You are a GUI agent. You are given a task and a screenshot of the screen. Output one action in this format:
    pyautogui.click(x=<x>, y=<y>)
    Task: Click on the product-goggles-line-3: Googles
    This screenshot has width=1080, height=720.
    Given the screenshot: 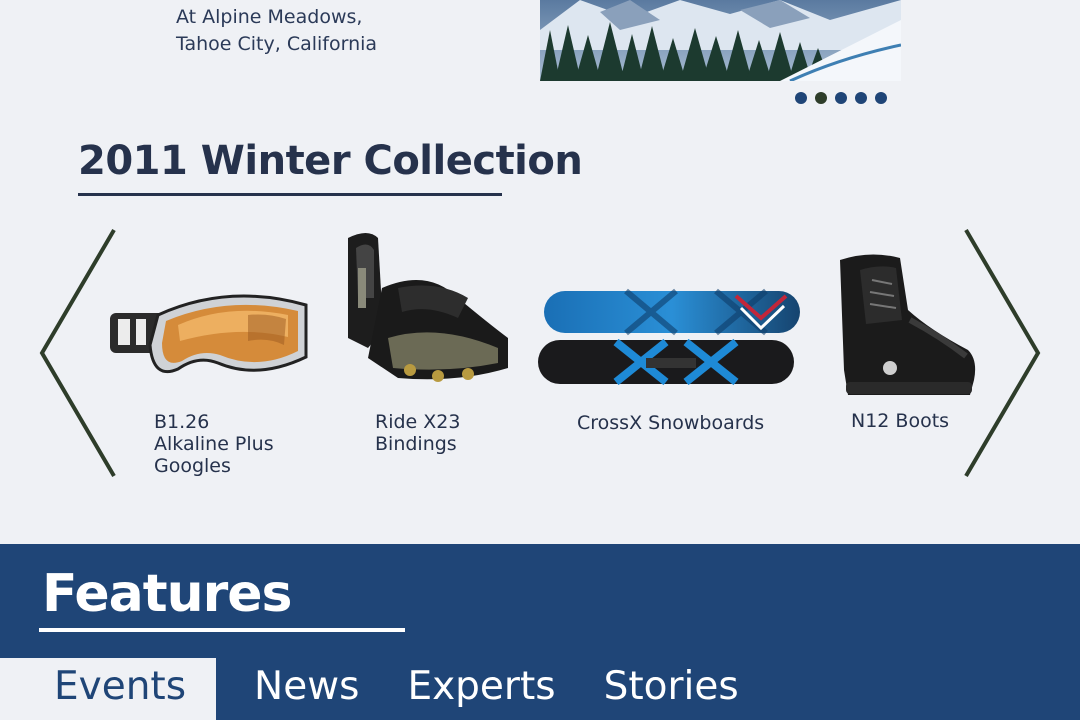 What is the action you would take?
    pyautogui.click(x=192, y=466)
    